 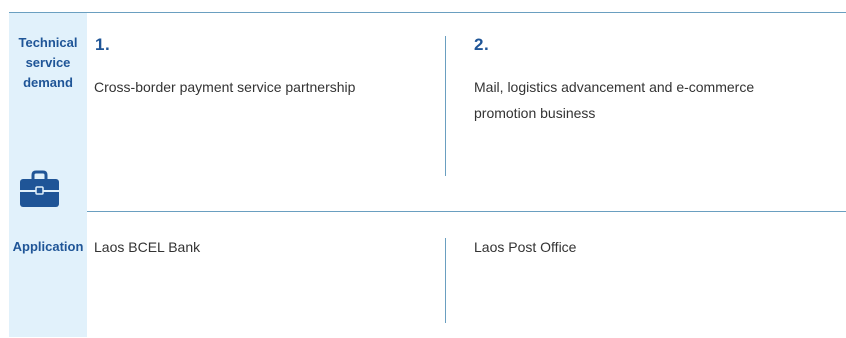 I want to click on top-divider, so click(x=427, y=12).